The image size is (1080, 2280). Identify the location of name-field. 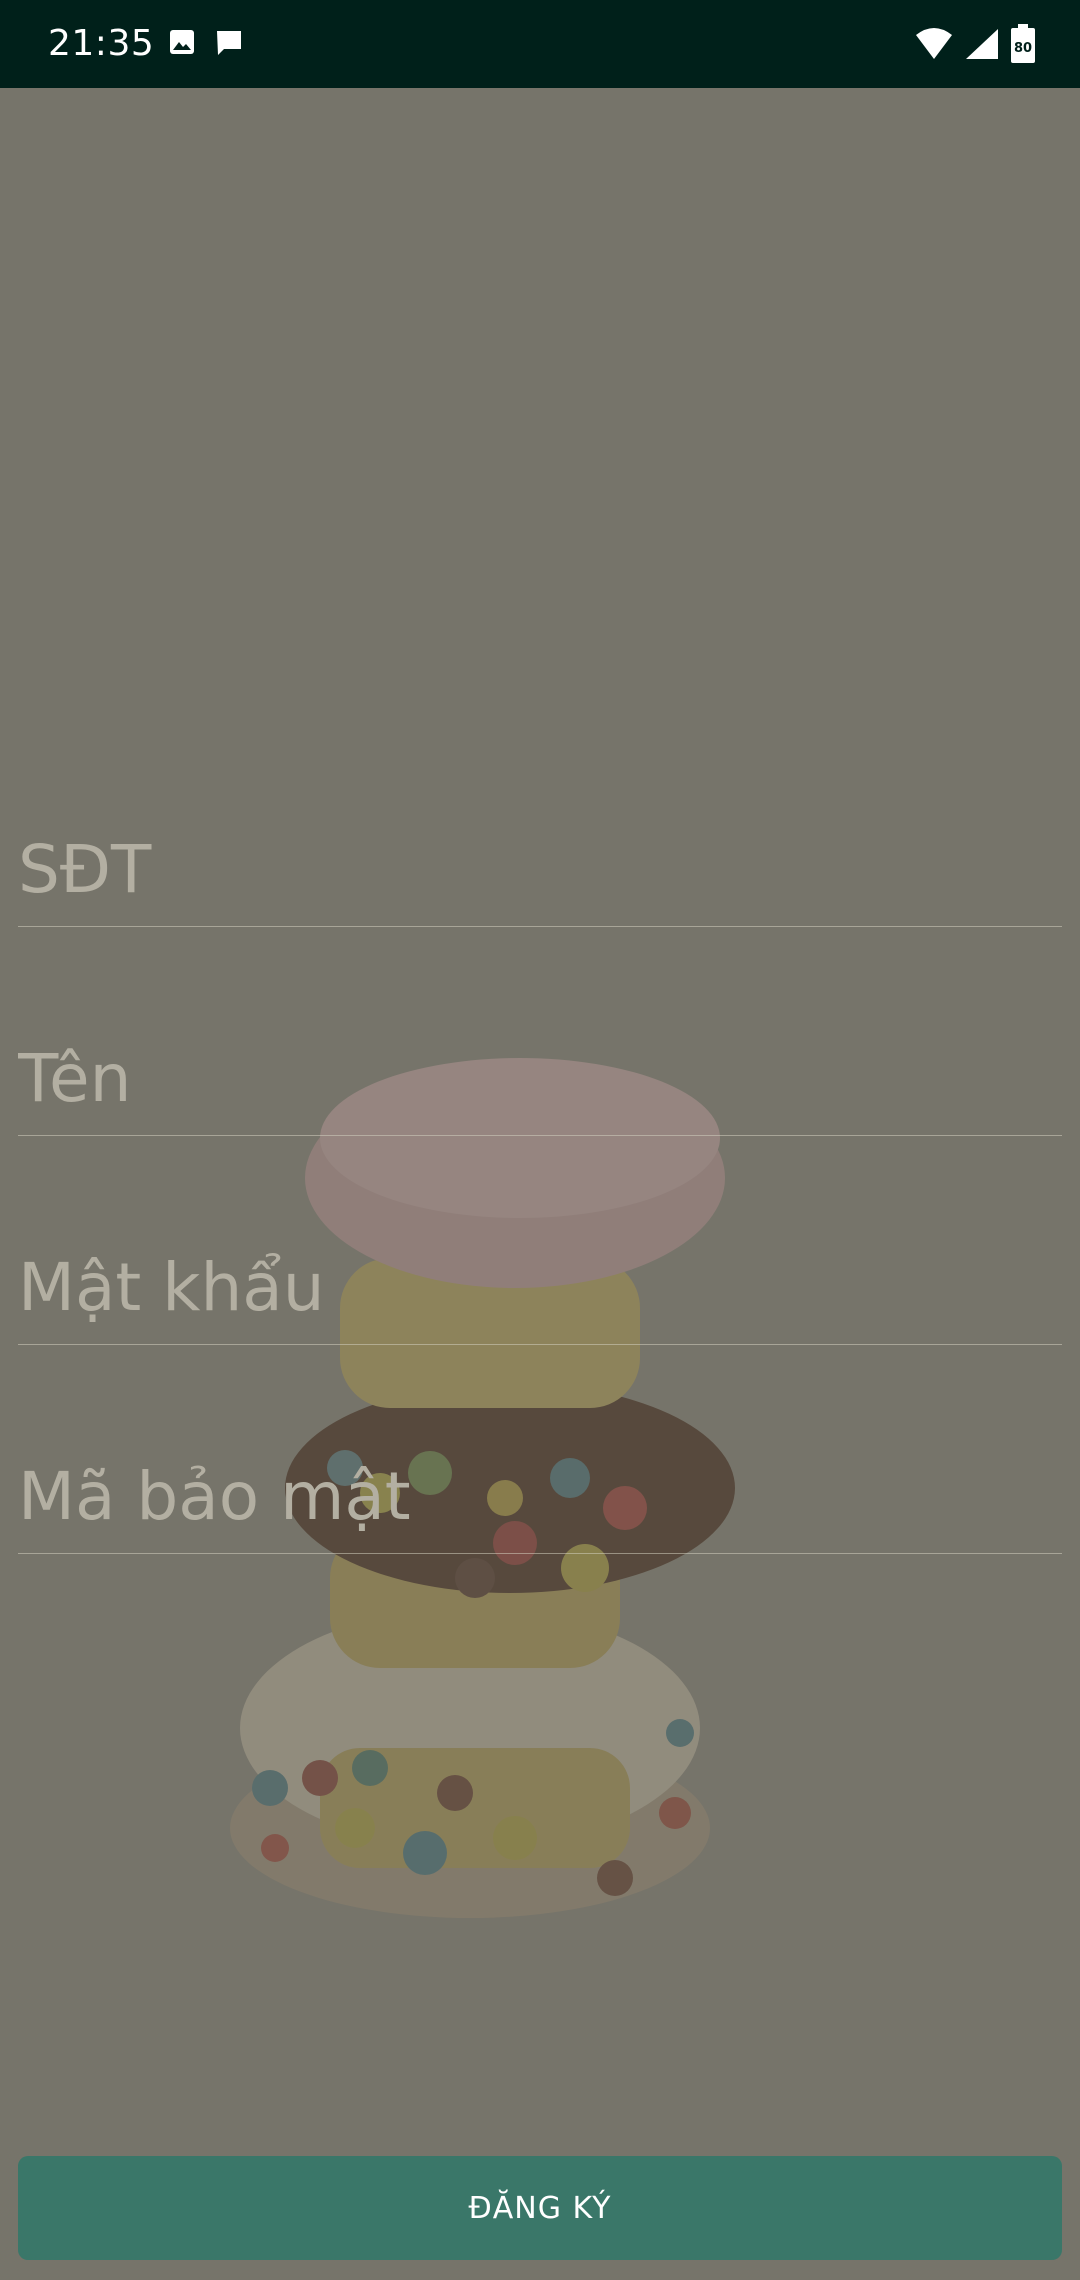
(540, 1085).